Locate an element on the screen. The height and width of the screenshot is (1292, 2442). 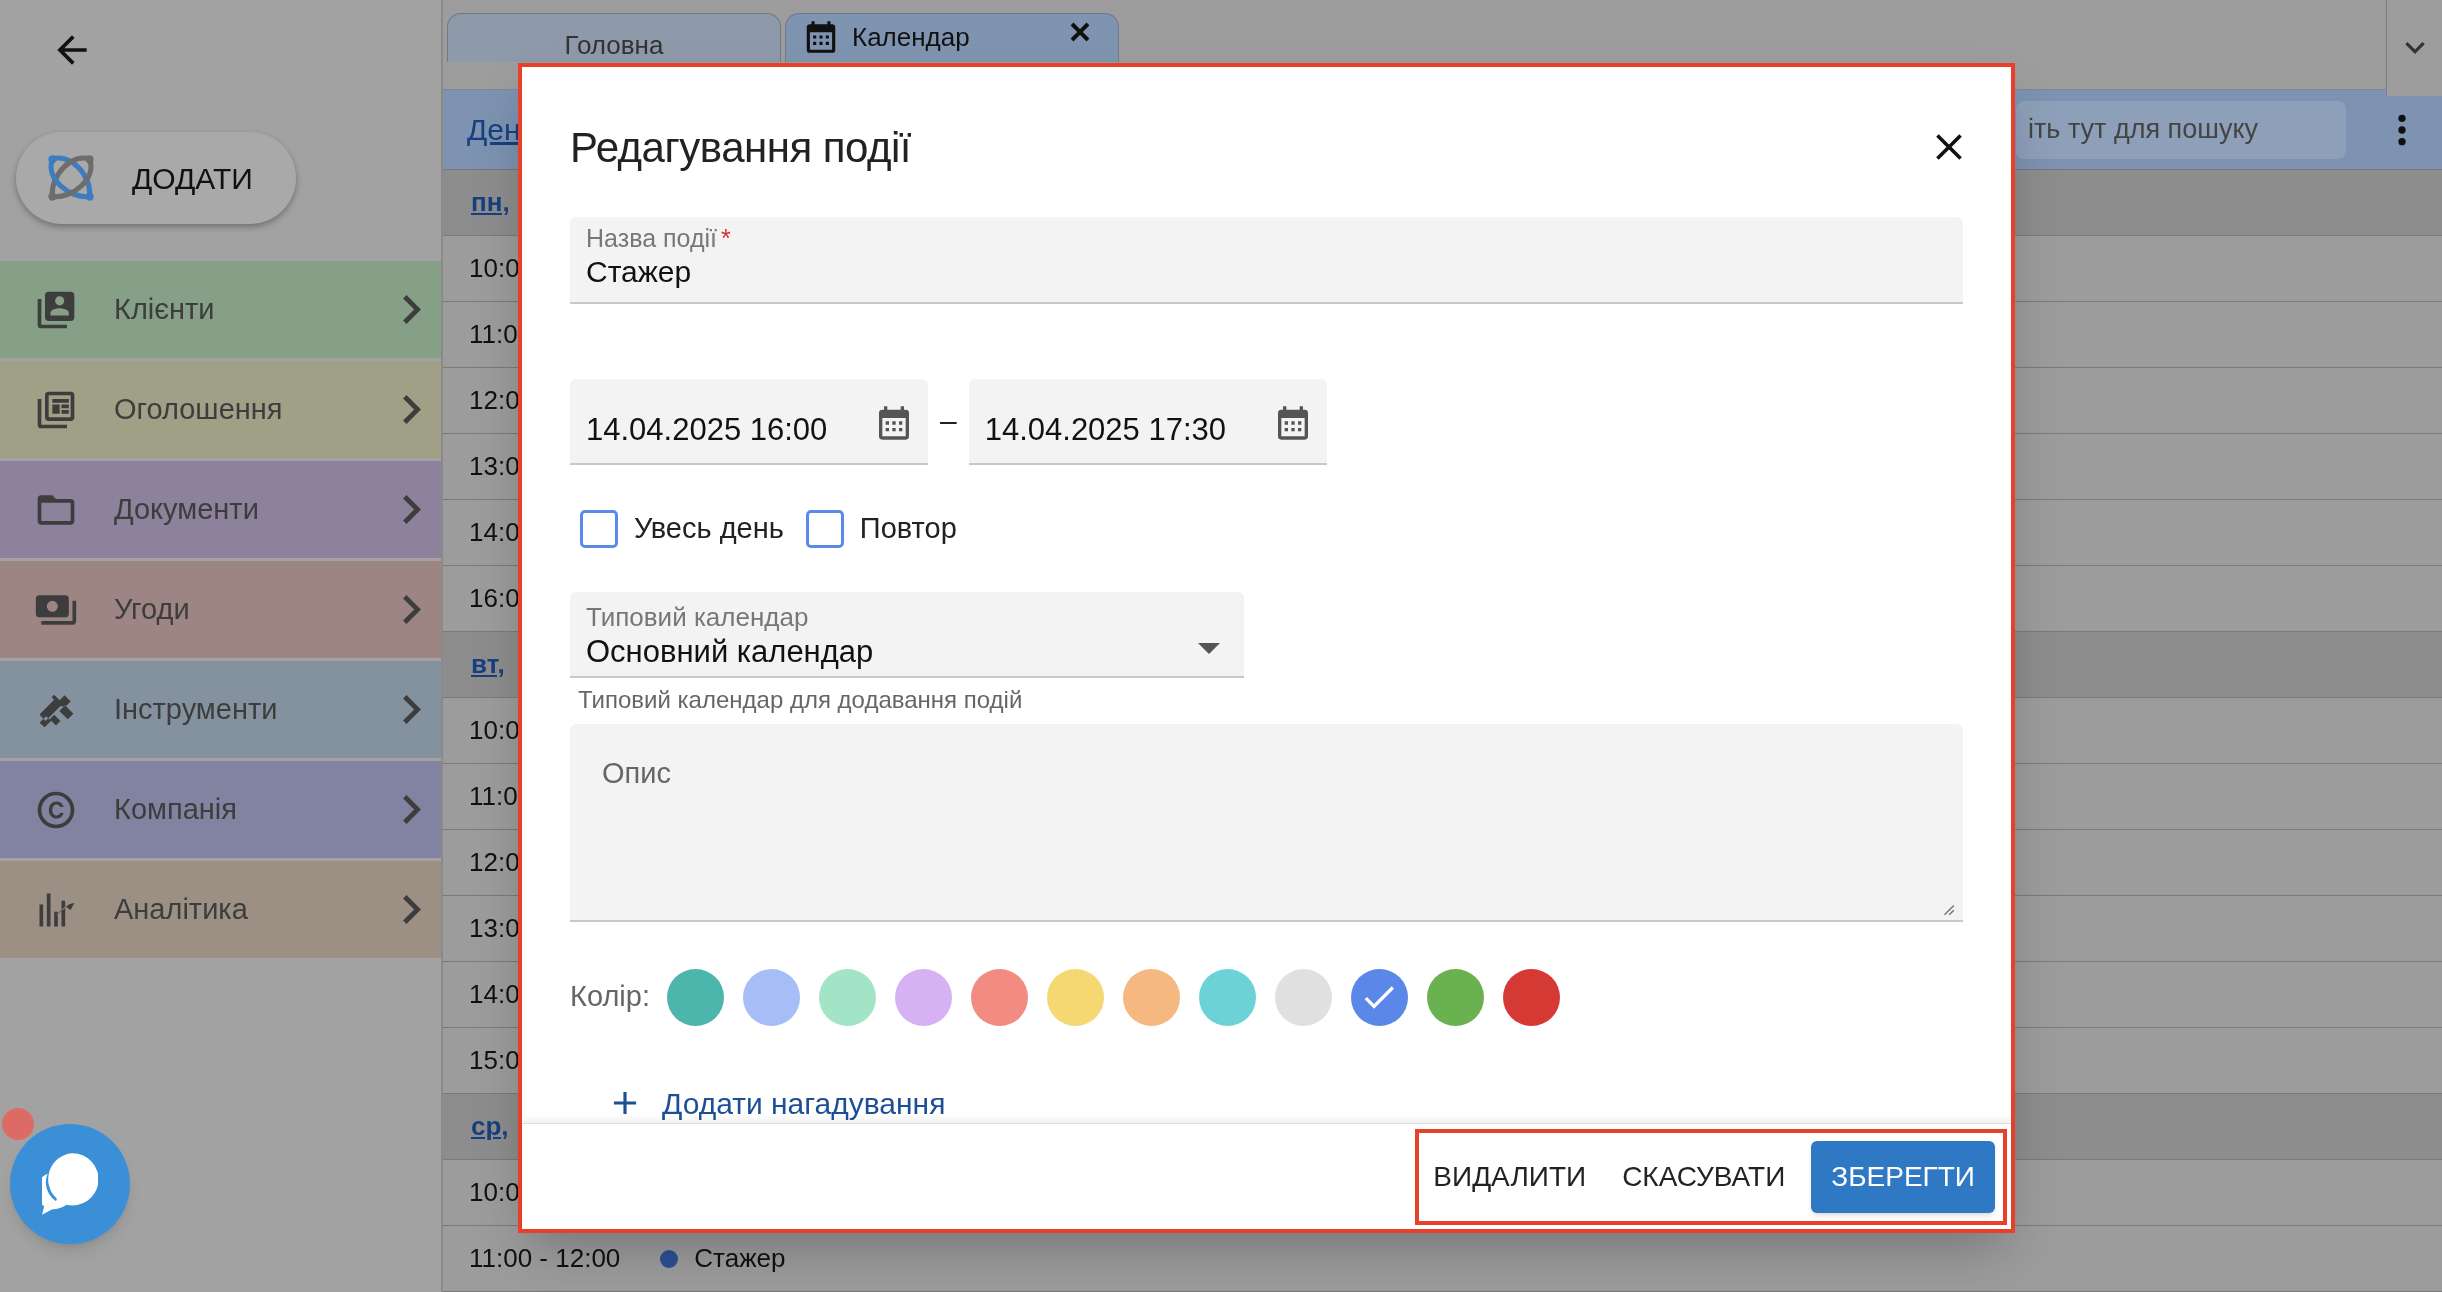
add-reminder-link: Додати нагадування is located at coordinates (776, 1103).